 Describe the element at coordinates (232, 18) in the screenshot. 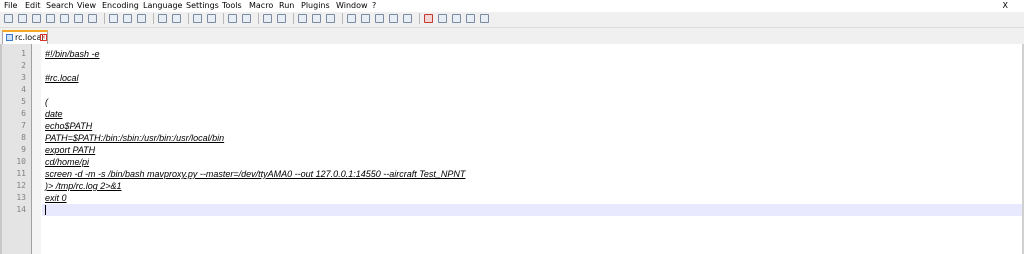

I see `zoom-in-icon` at that location.